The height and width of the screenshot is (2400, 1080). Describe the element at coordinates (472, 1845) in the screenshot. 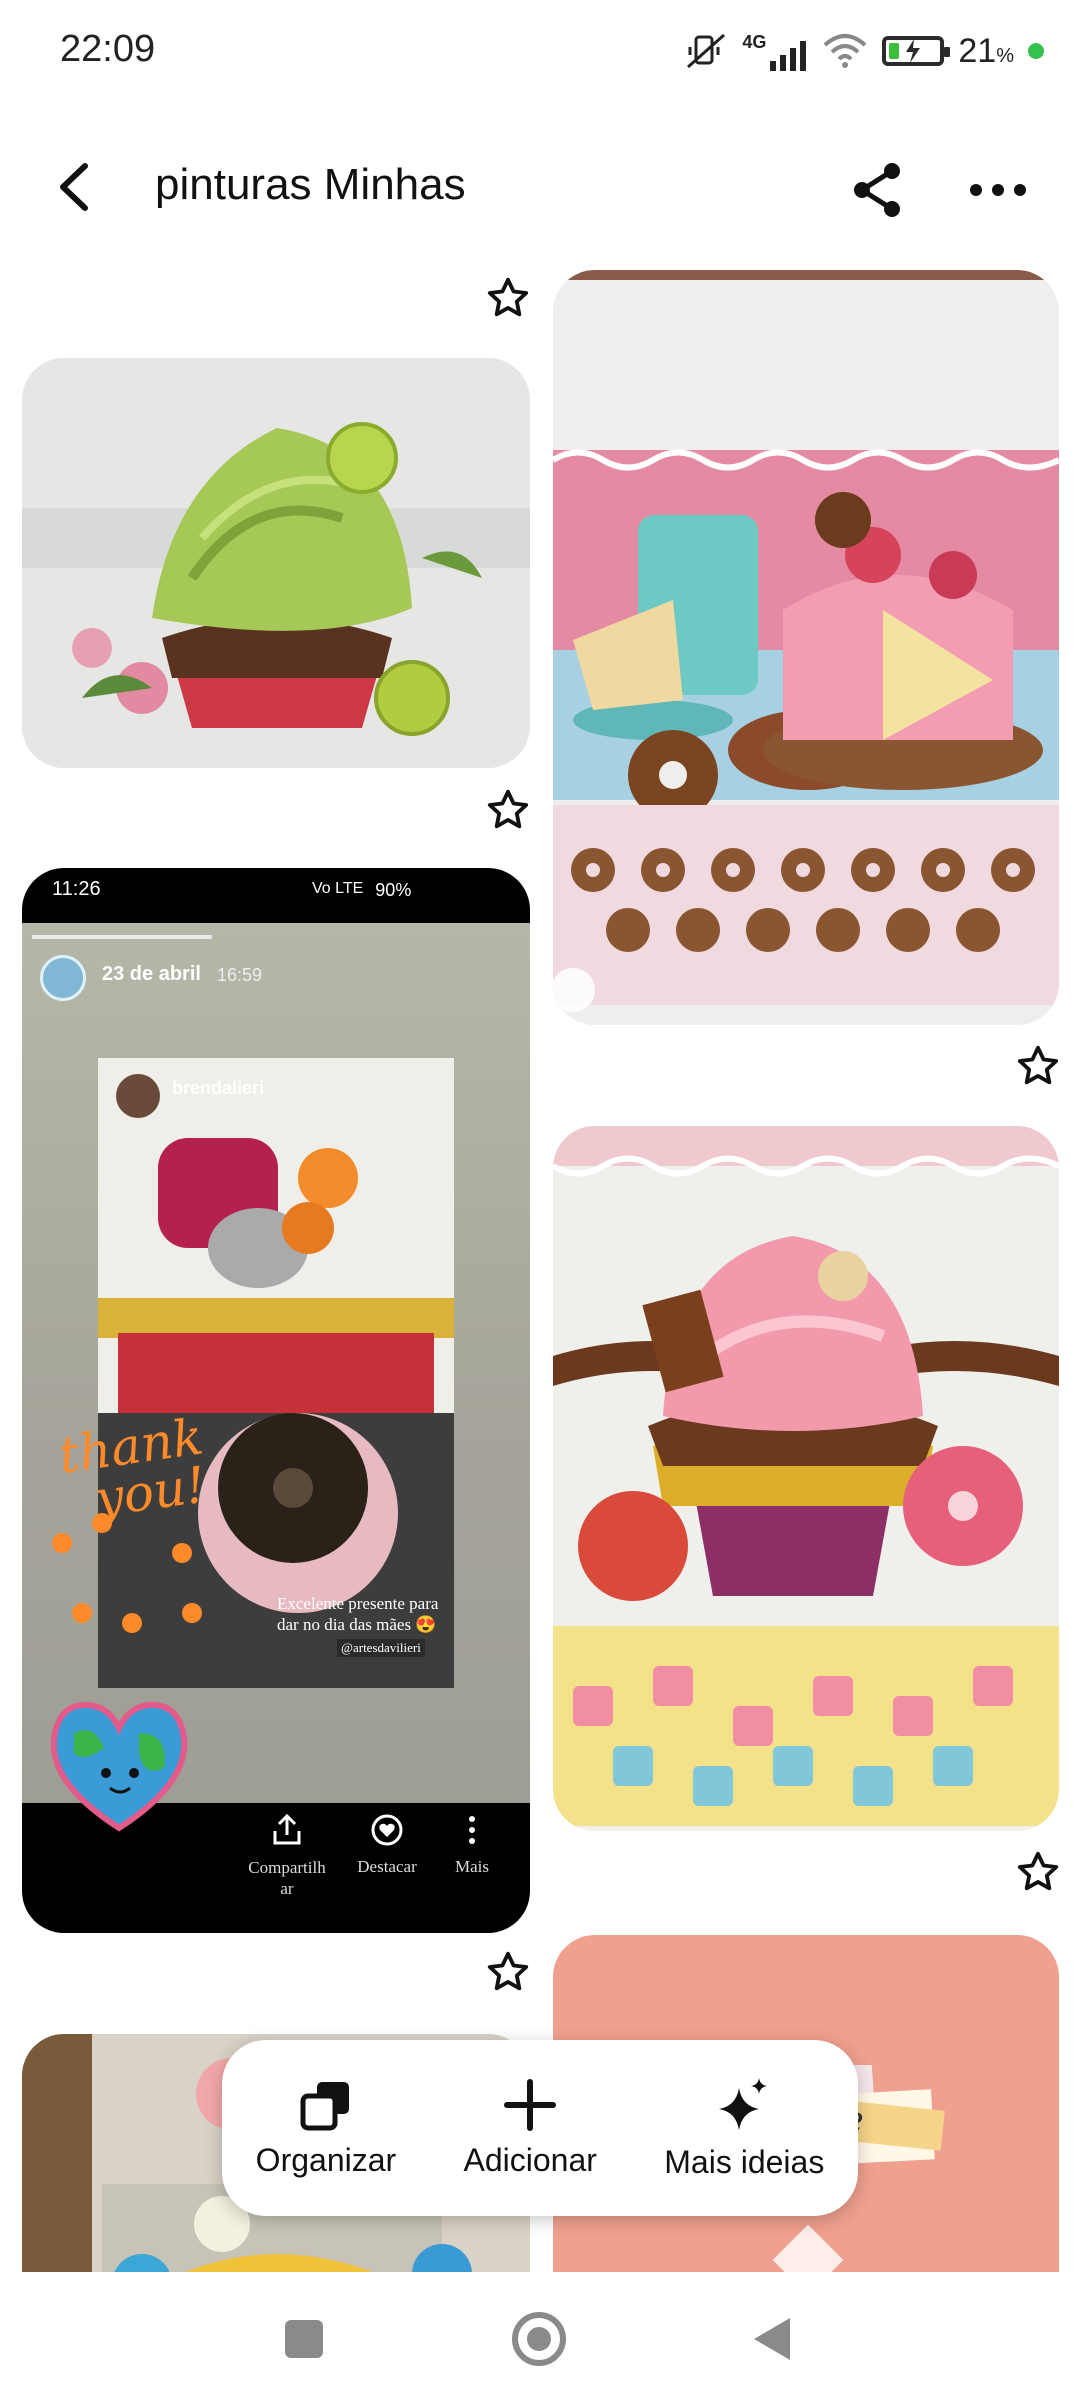

I see `story-action-more: Mais` at that location.